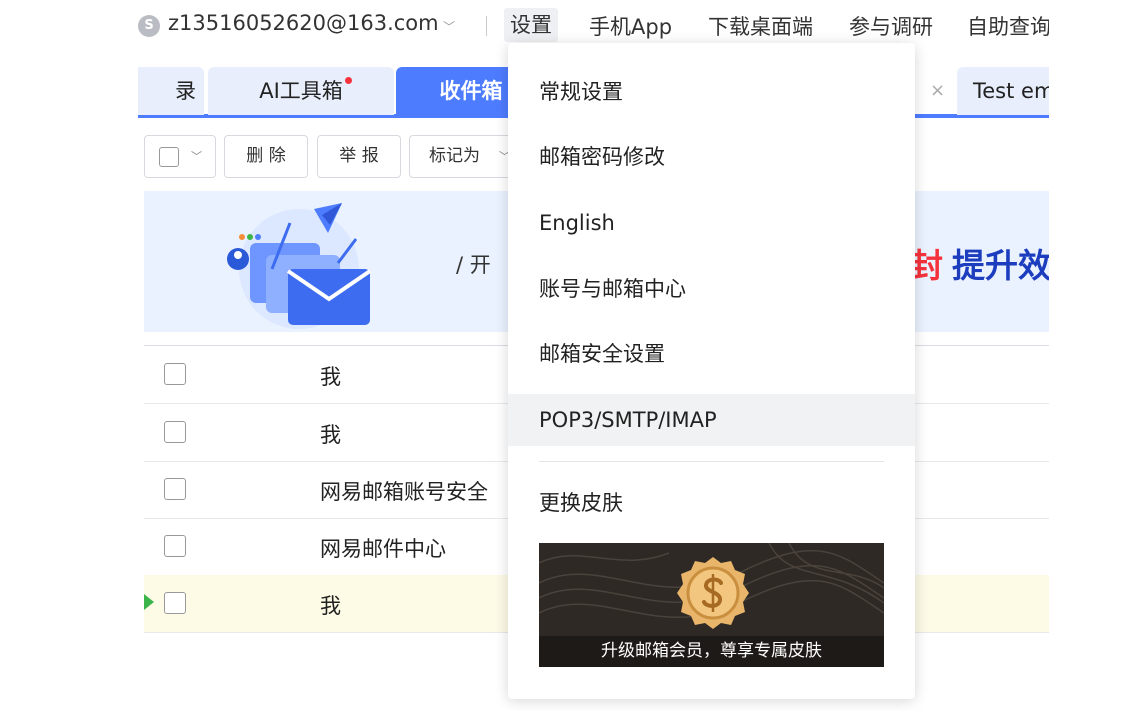 The image size is (1145, 711). Describe the element at coordinates (449, 26) in the screenshot. I see `account-chevron-down-icon: ﹀` at that location.